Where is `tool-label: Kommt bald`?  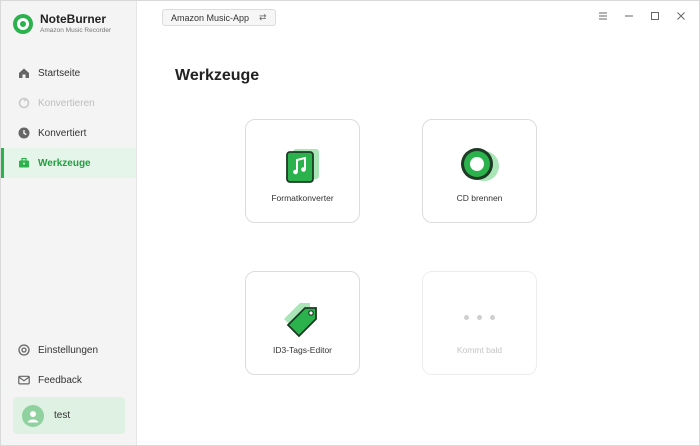 tool-label: Kommt bald is located at coordinates (479, 350).